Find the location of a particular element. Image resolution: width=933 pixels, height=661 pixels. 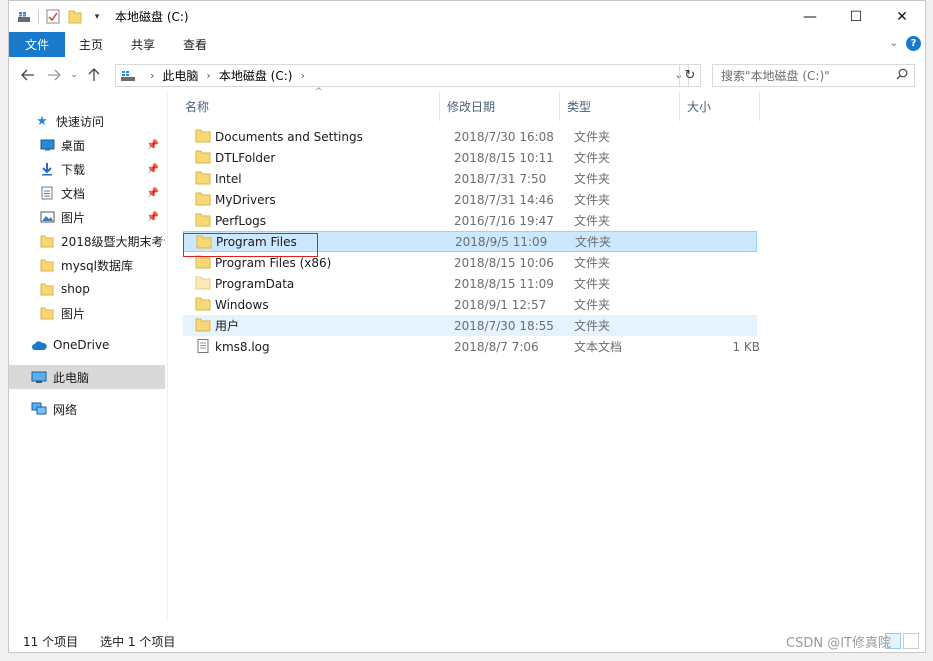

forward-arrow-icon is located at coordinates (54, 75).